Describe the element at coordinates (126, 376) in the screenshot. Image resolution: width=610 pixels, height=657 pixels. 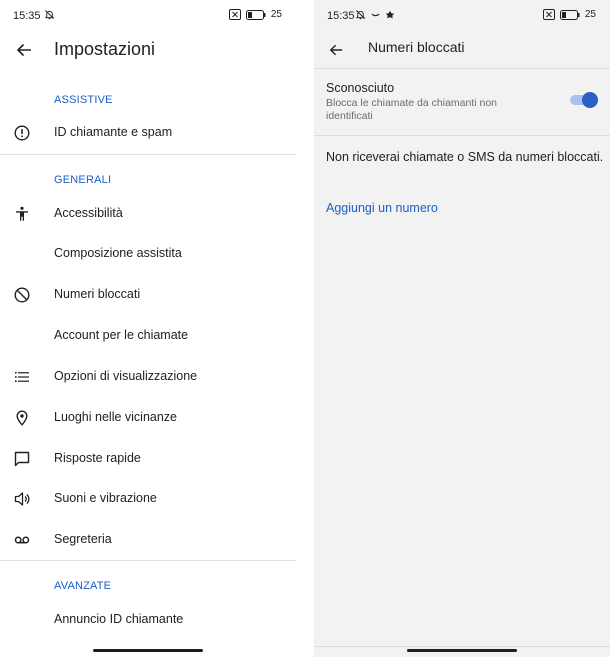
I see `menu-label: Opzioni di visualizzazione` at that location.